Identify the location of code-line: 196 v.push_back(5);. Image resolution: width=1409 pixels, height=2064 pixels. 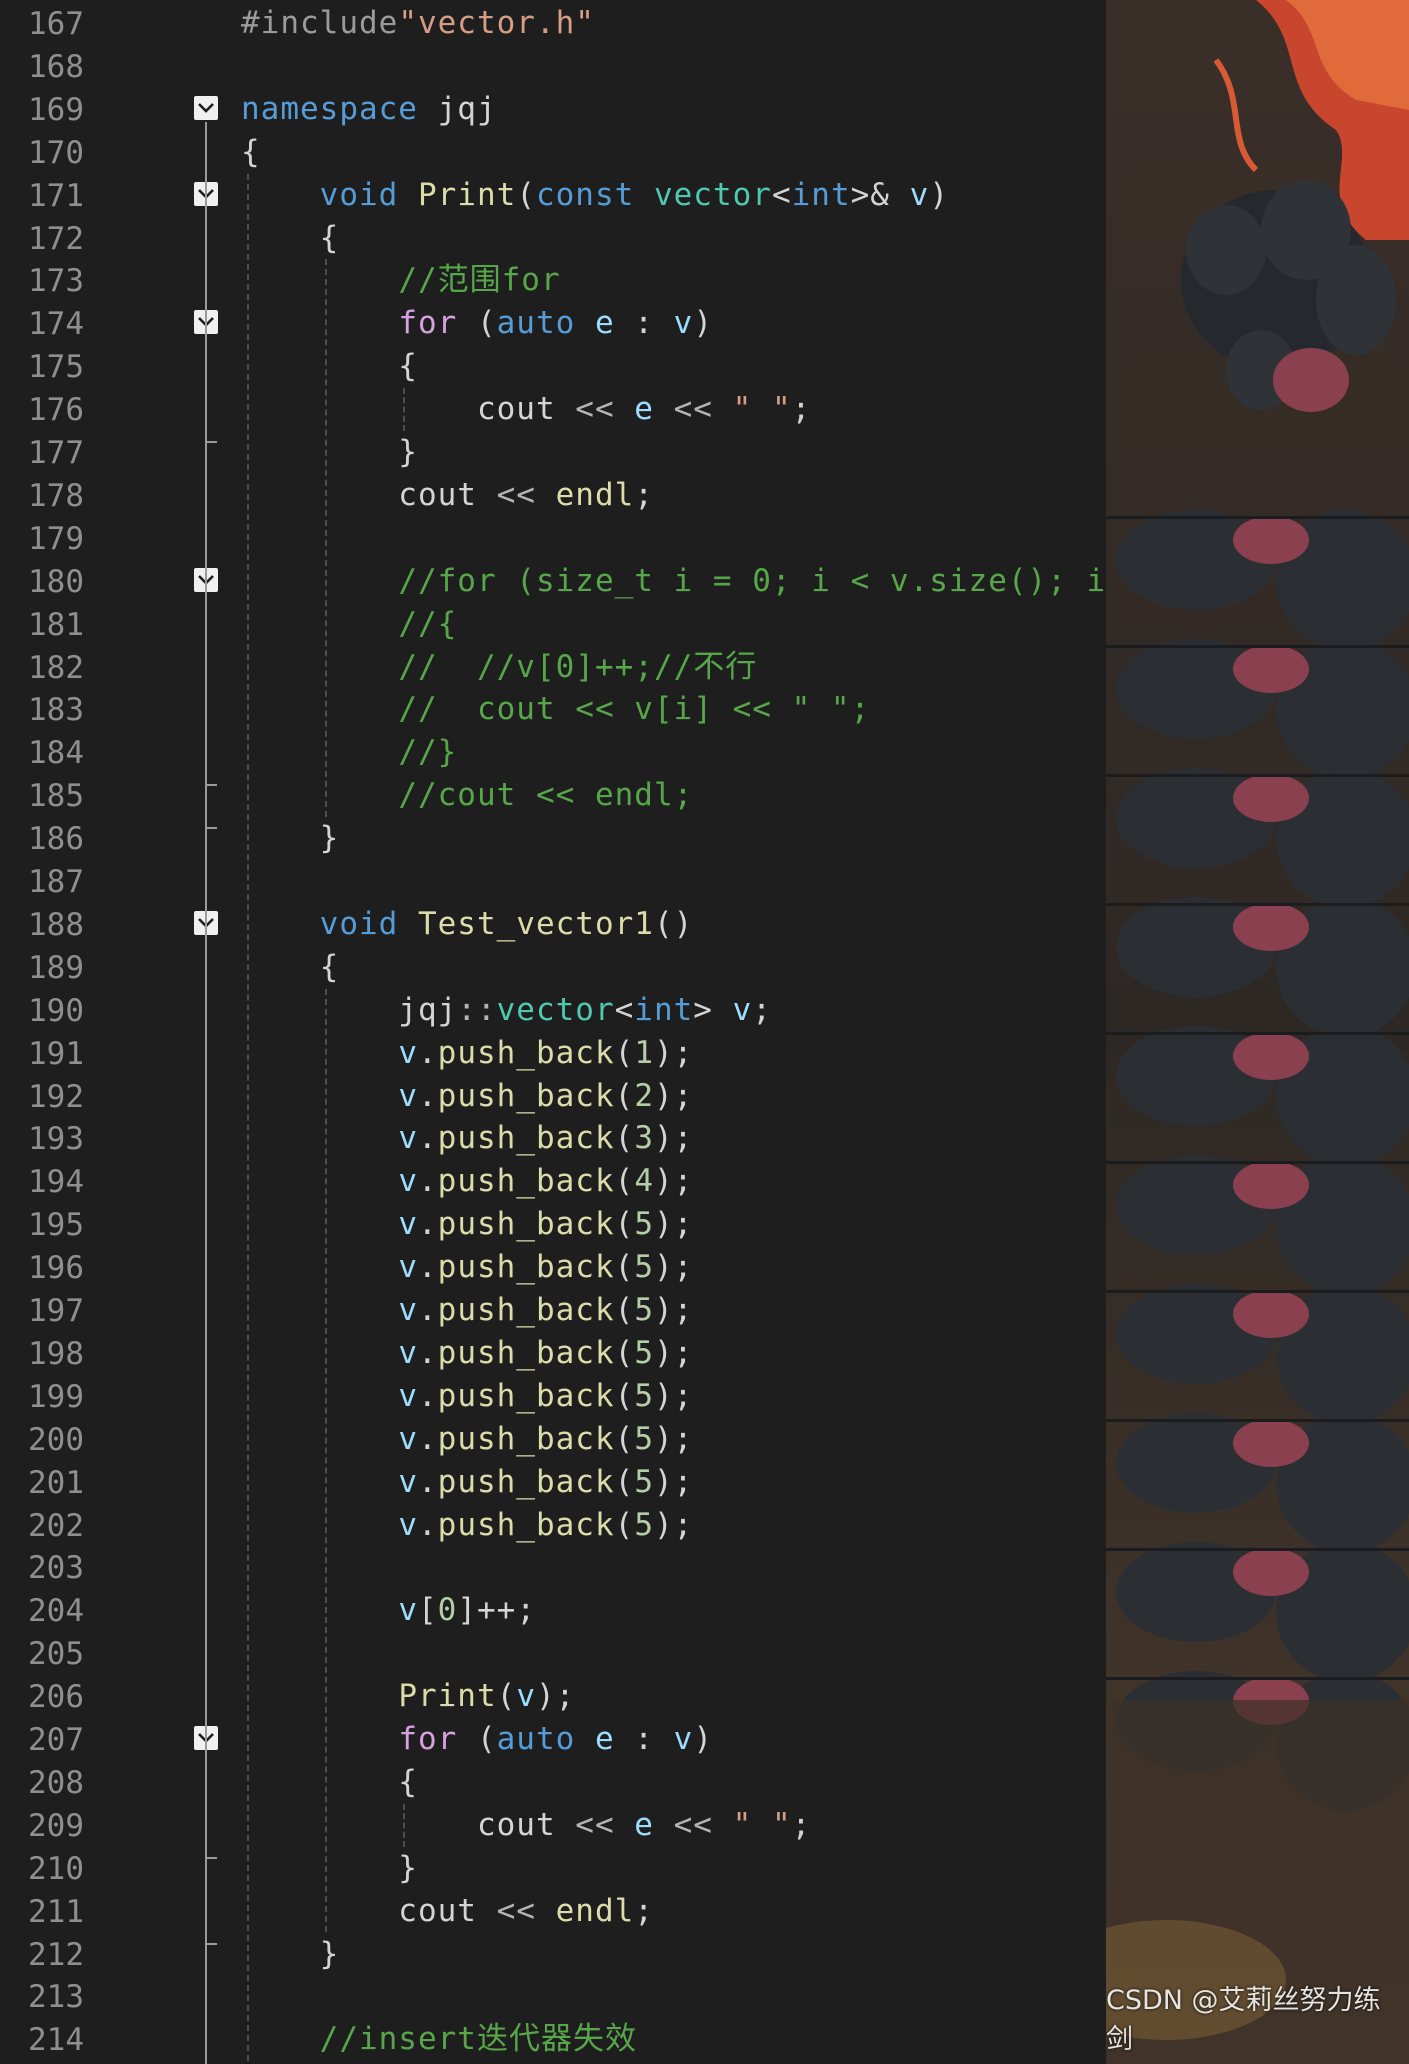
(553, 1267).